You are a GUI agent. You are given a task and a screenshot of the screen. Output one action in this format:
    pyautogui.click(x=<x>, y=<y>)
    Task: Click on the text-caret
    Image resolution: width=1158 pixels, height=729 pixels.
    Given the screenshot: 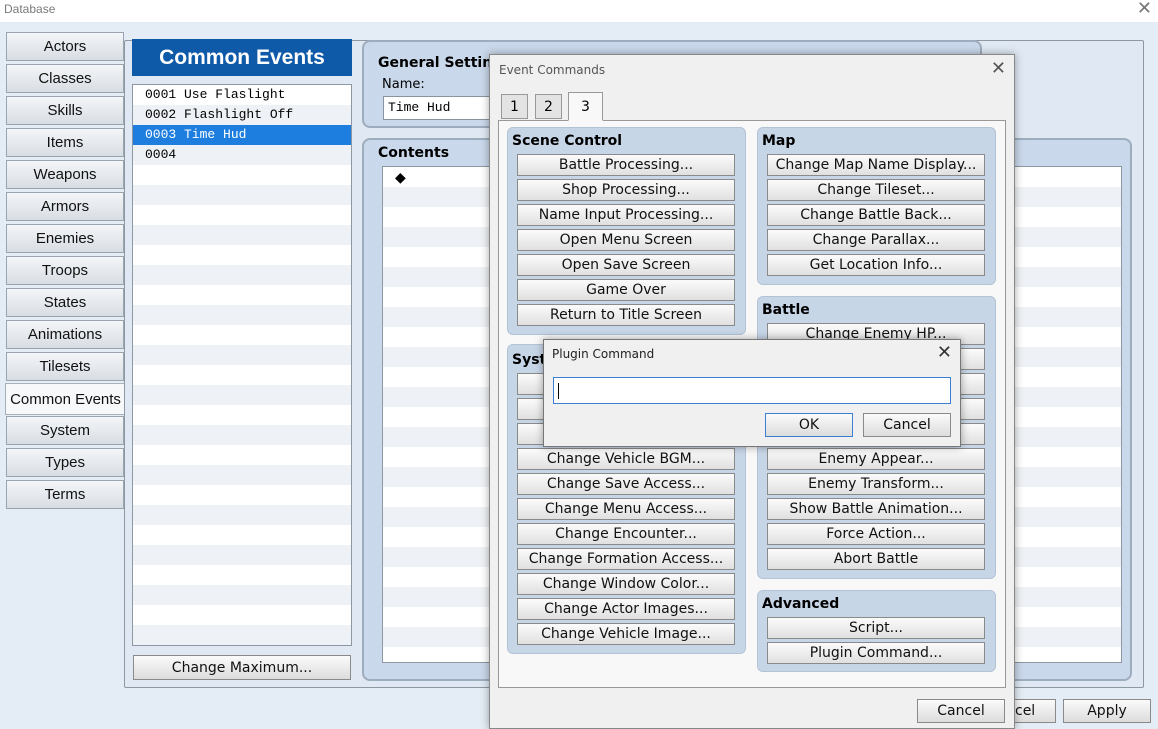 What is the action you would take?
    pyautogui.click(x=558, y=391)
    